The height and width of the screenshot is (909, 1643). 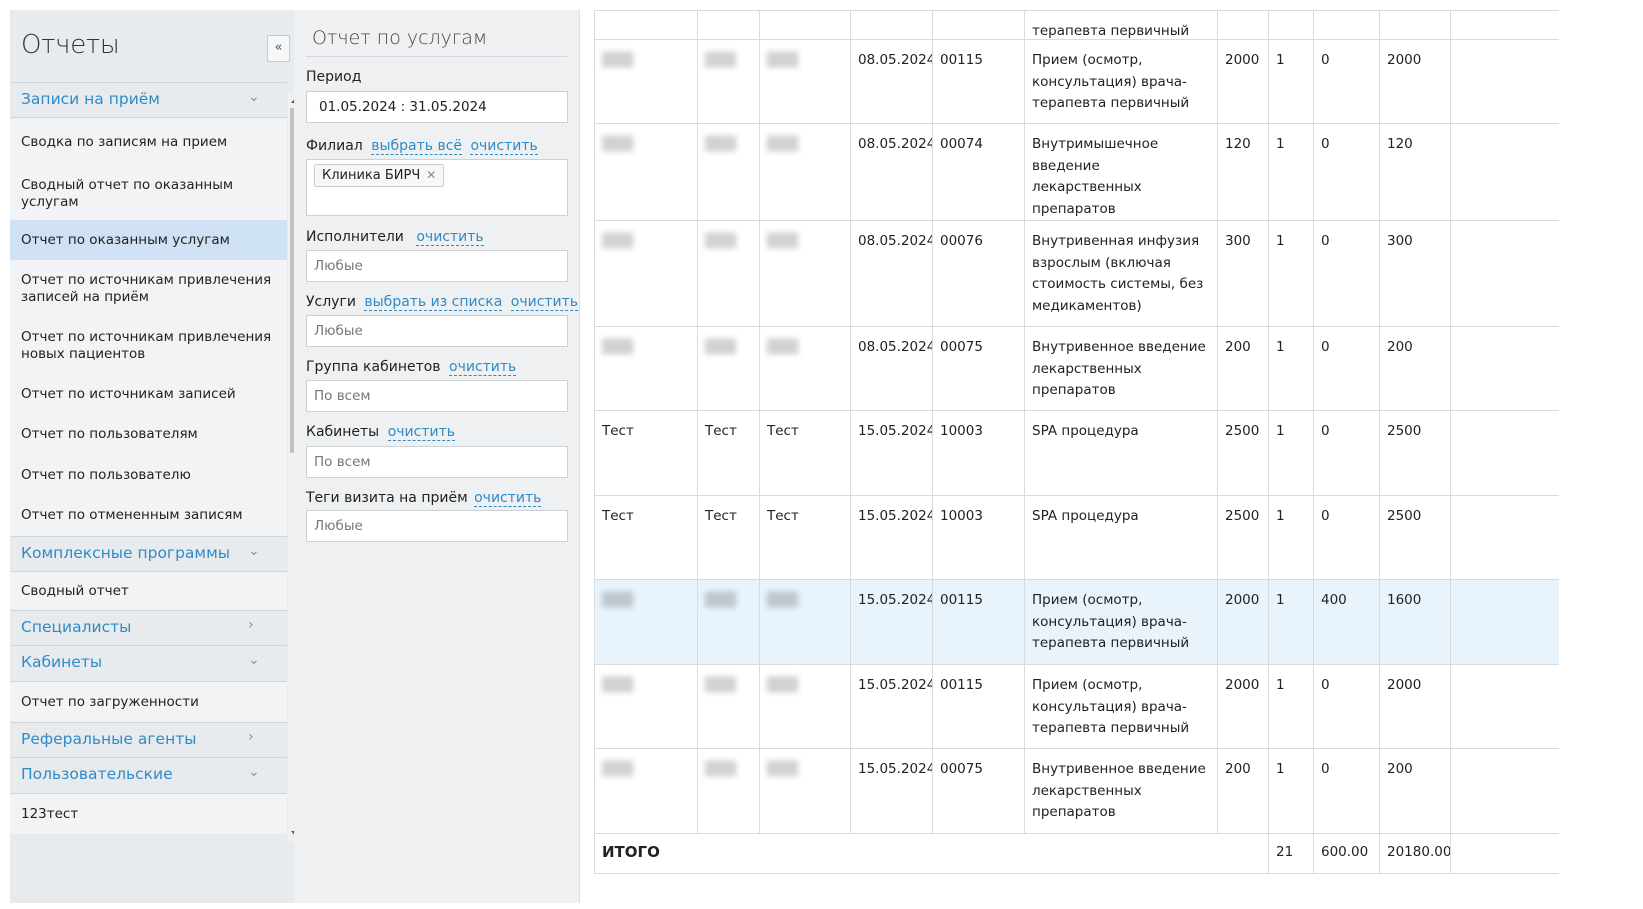 I want to click on sidebar-item-by-user: Отчет по пользователю, so click(x=148, y=475).